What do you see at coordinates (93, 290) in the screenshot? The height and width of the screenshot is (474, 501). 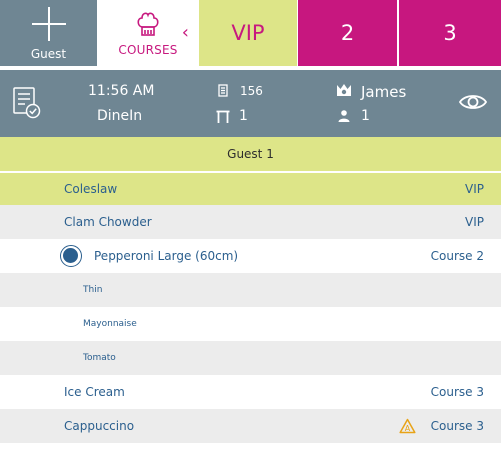 I see `modifier-name: Thin` at bounding box center [93, 290].